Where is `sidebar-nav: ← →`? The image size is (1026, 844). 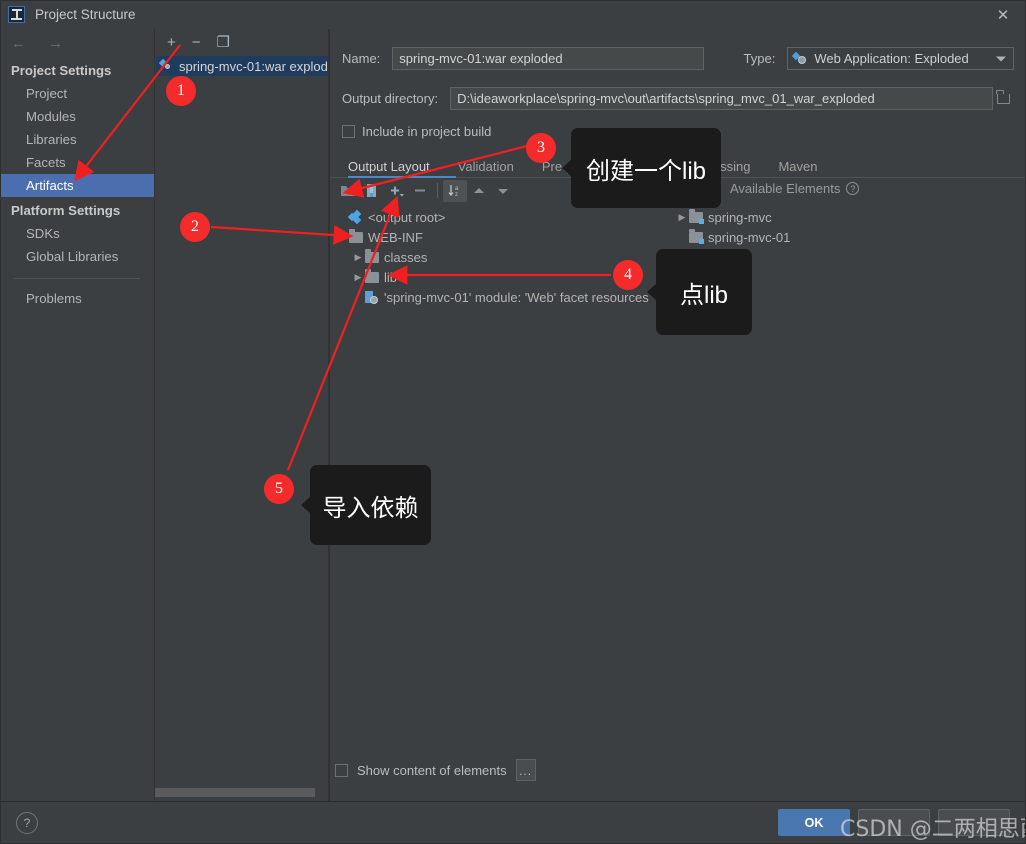 sidebar-nav: ← → is located at coordinates (77, 43).